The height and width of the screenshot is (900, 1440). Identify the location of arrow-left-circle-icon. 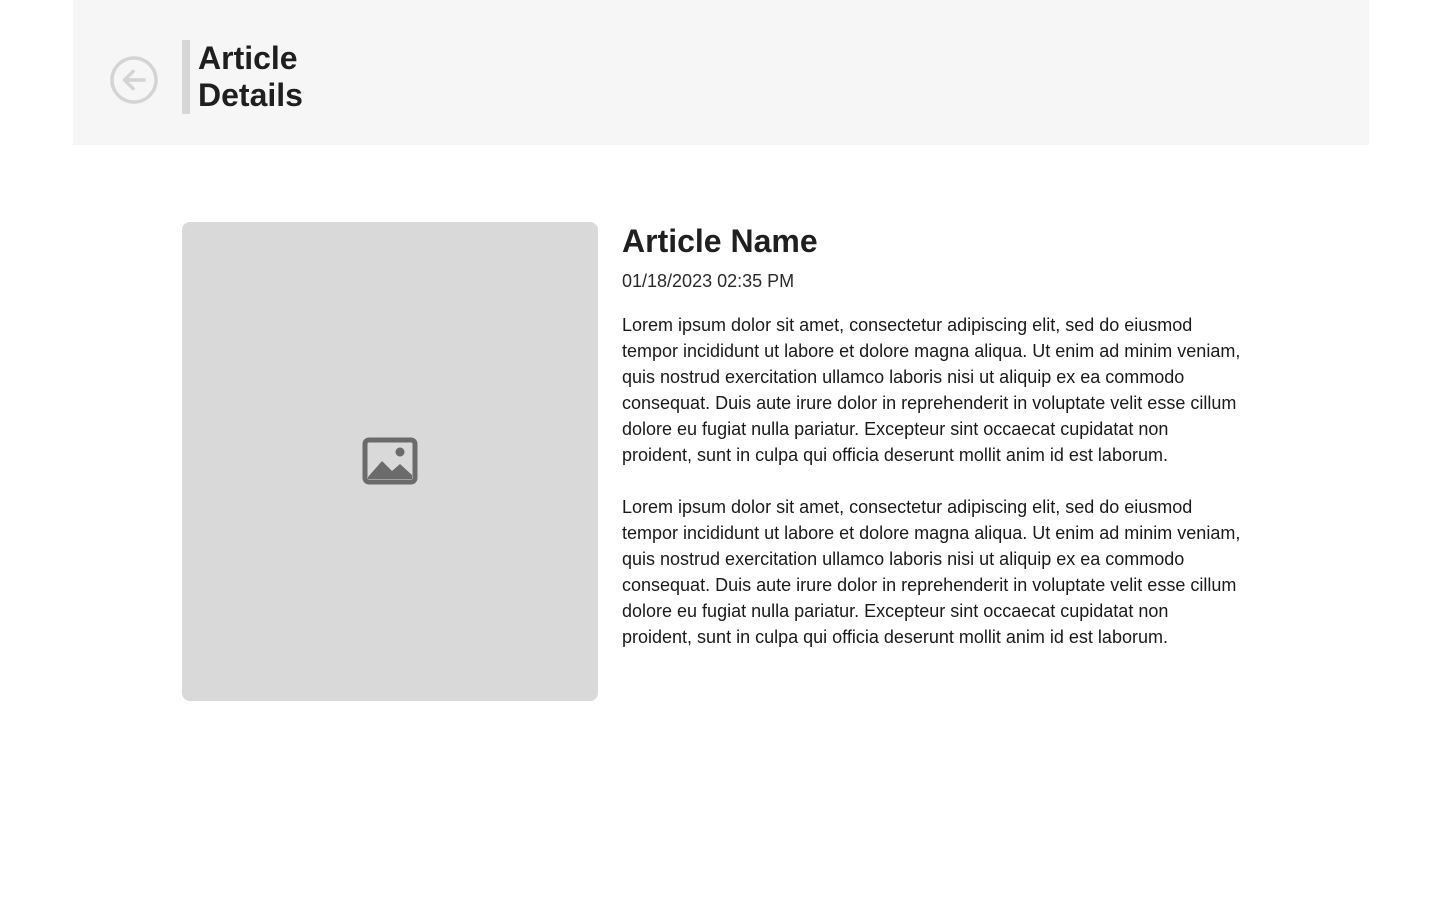
(134, 80).